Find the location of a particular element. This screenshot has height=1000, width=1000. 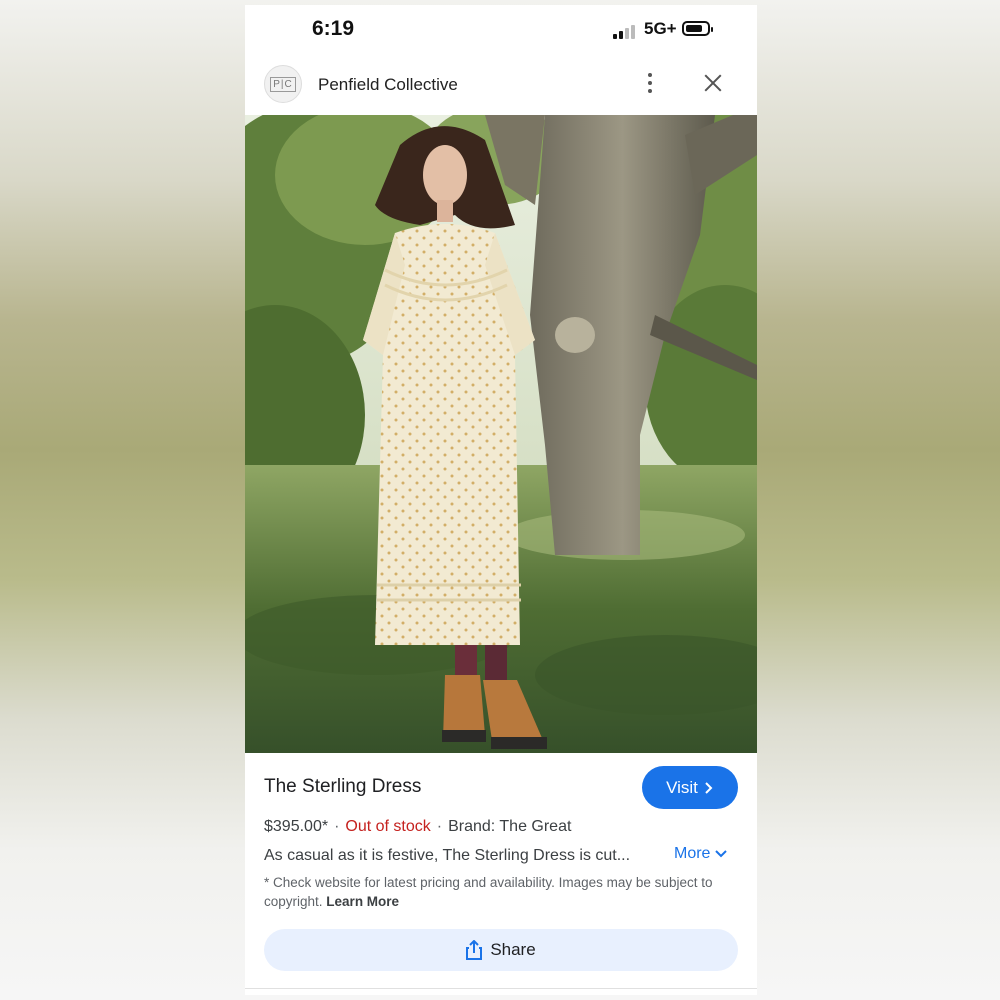

network-type: 5G+ is located at coordinates (660, 28).